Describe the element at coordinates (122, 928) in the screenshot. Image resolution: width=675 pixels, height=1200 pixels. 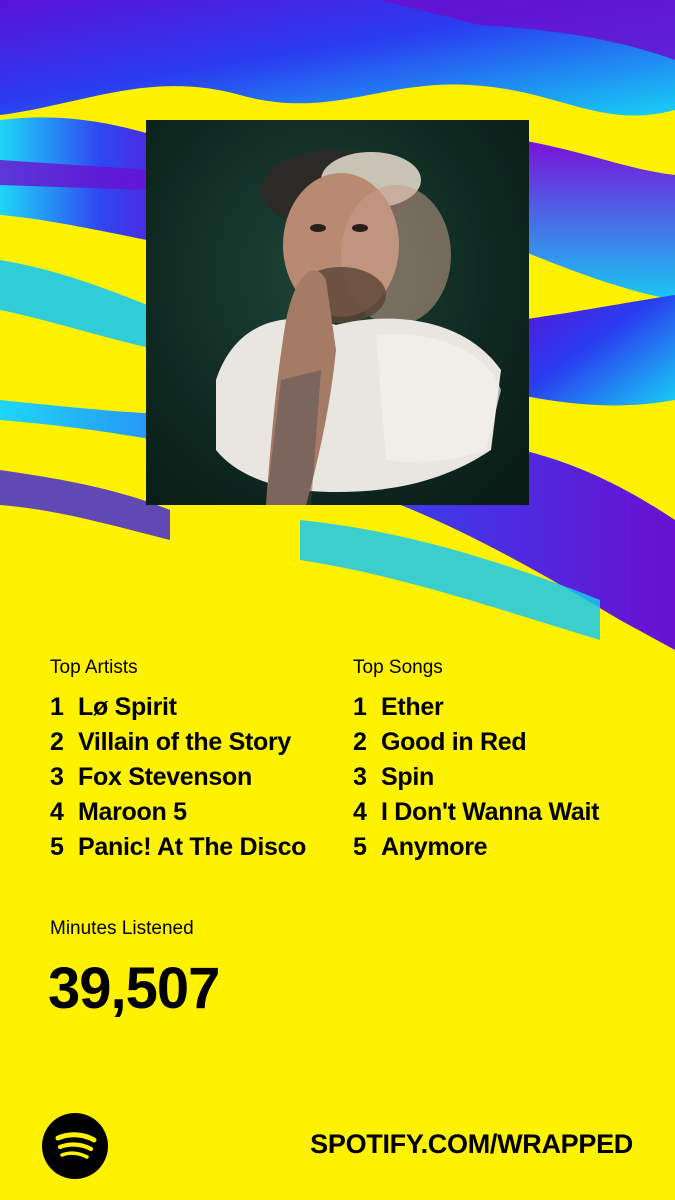
I see `minutes-listened-label: Minutes Listened` at that location.